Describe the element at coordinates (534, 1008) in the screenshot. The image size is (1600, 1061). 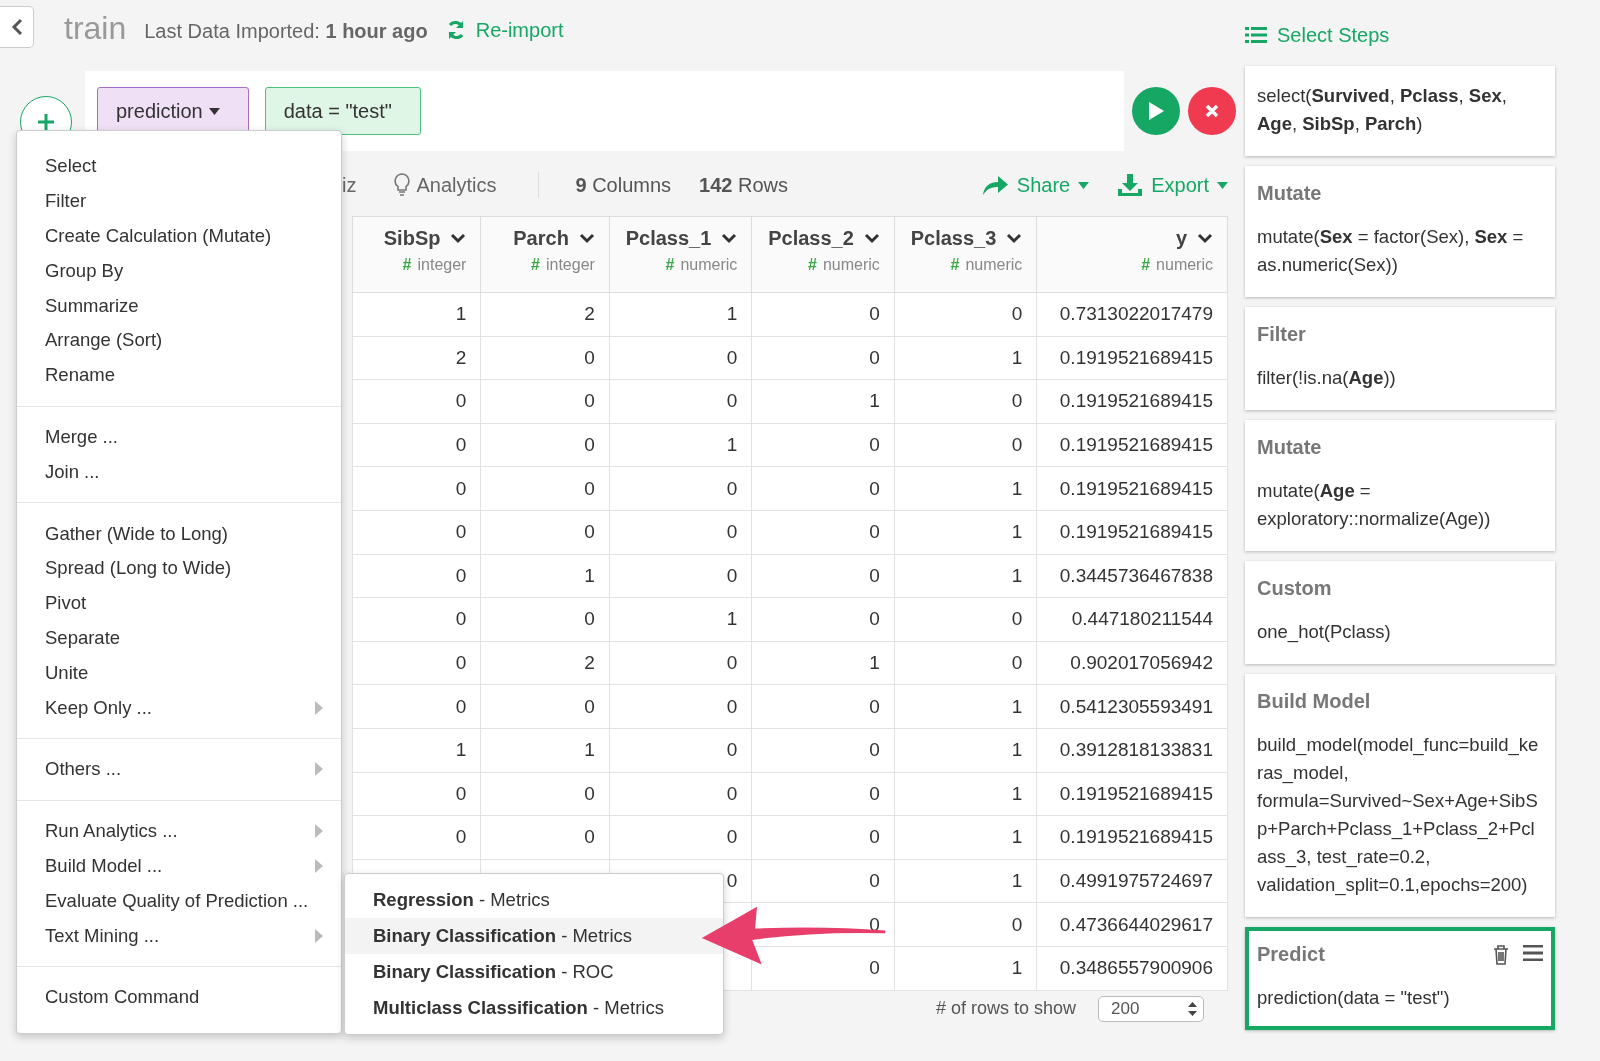
I see `submenu-item: Multiclass Classification - Metrics` at that location.